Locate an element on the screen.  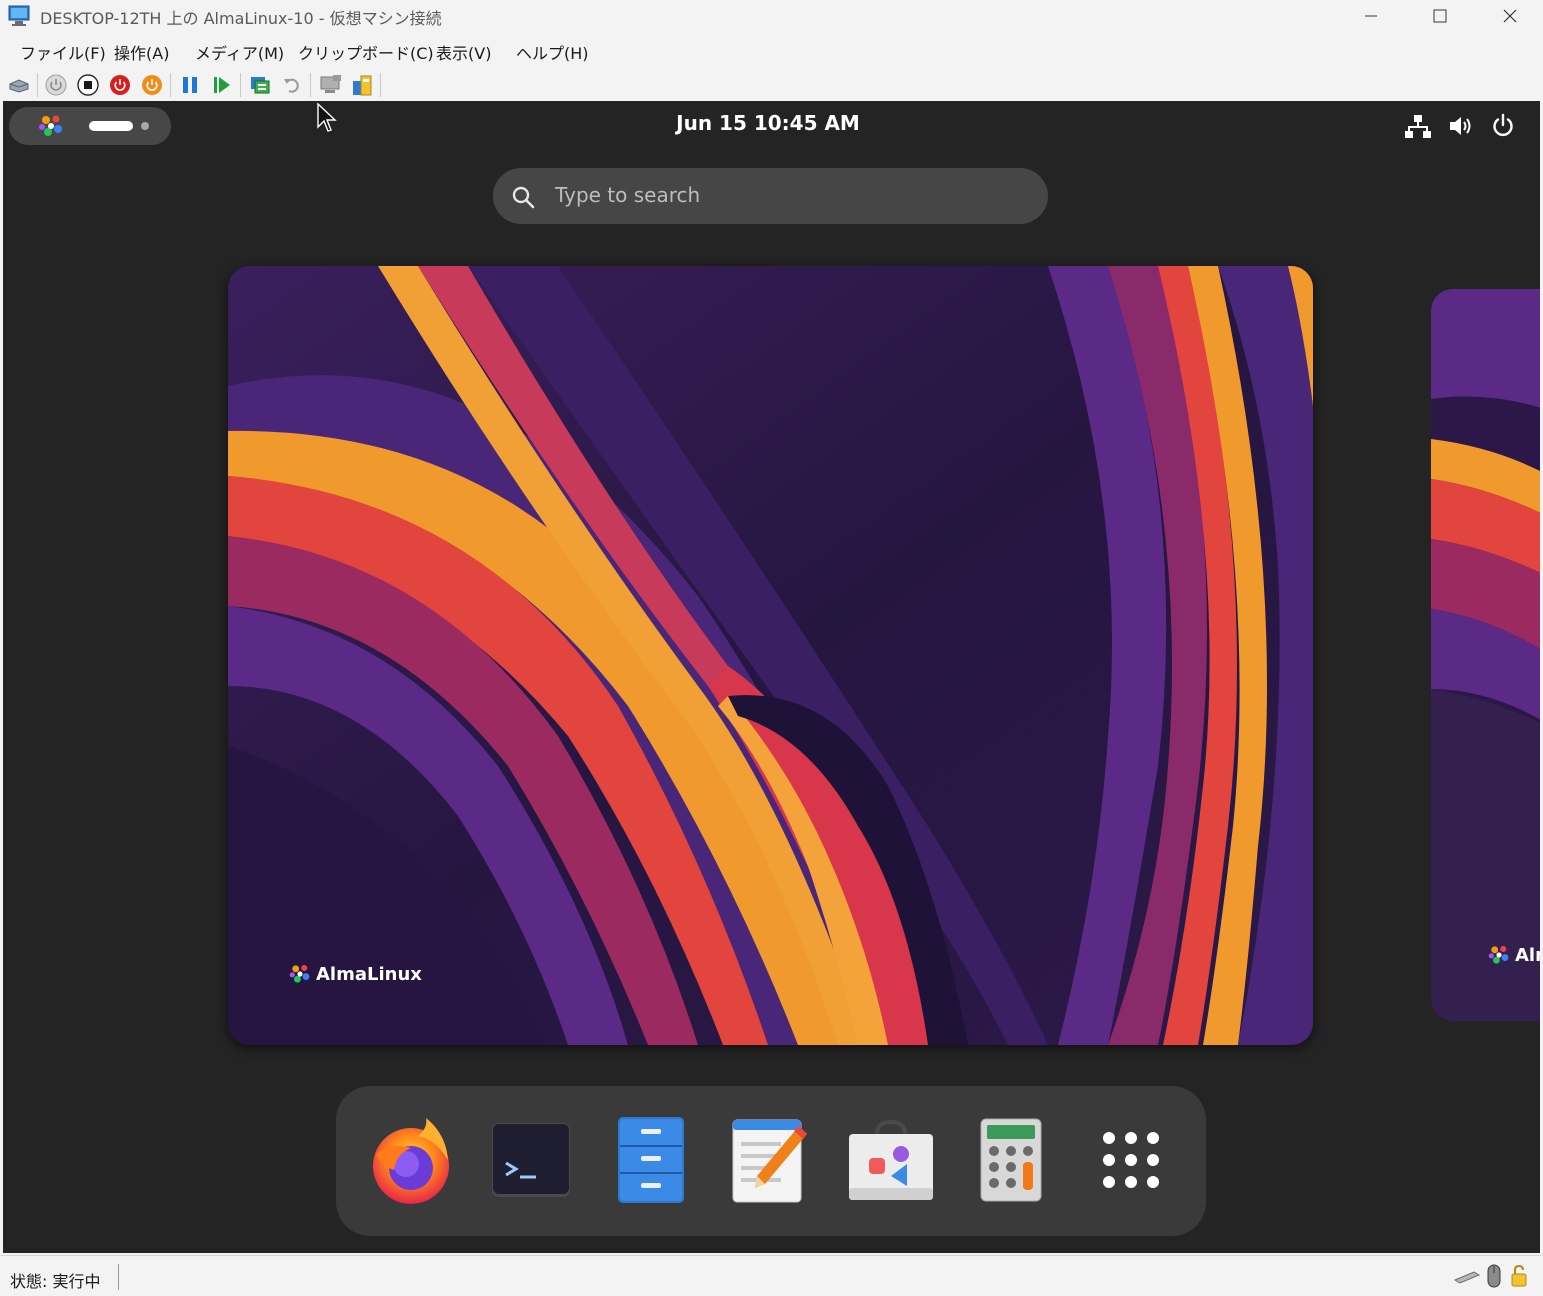
menu-action: 操作(A) is located at coordinates (141, 52).